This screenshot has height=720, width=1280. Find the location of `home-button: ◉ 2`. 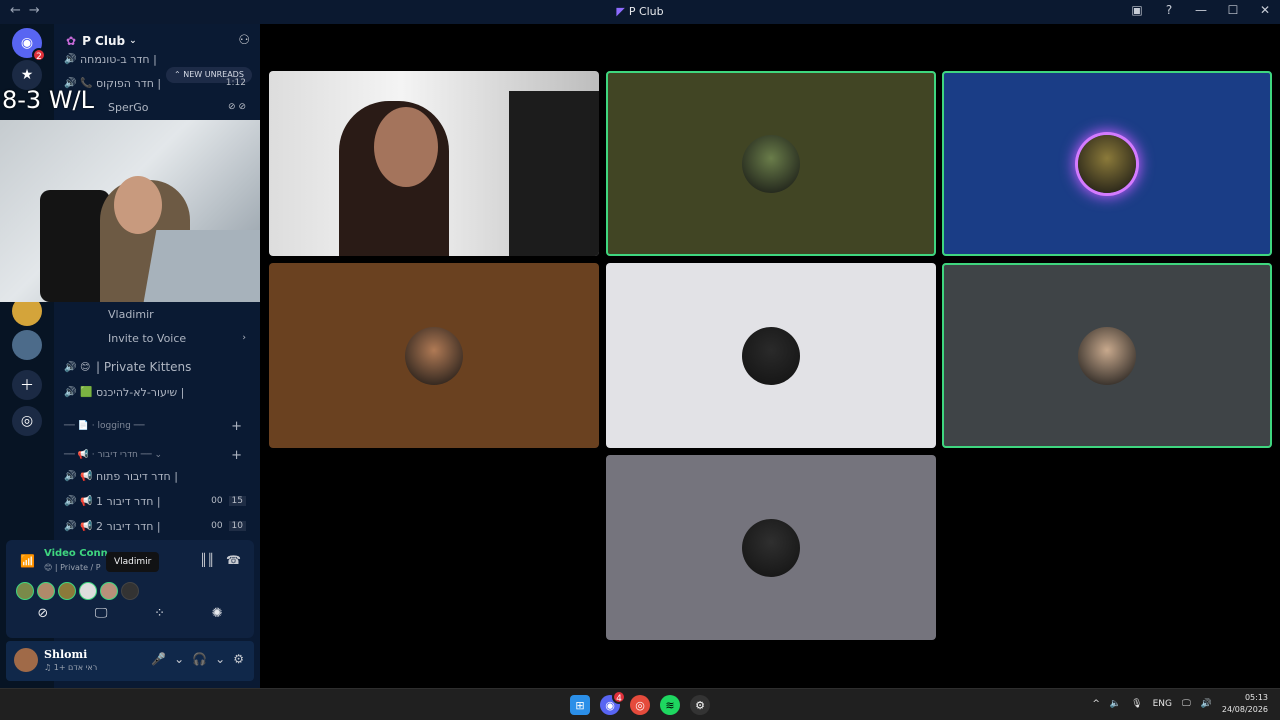

home-button: ◉ 2 is located at coordinates (29, 45).